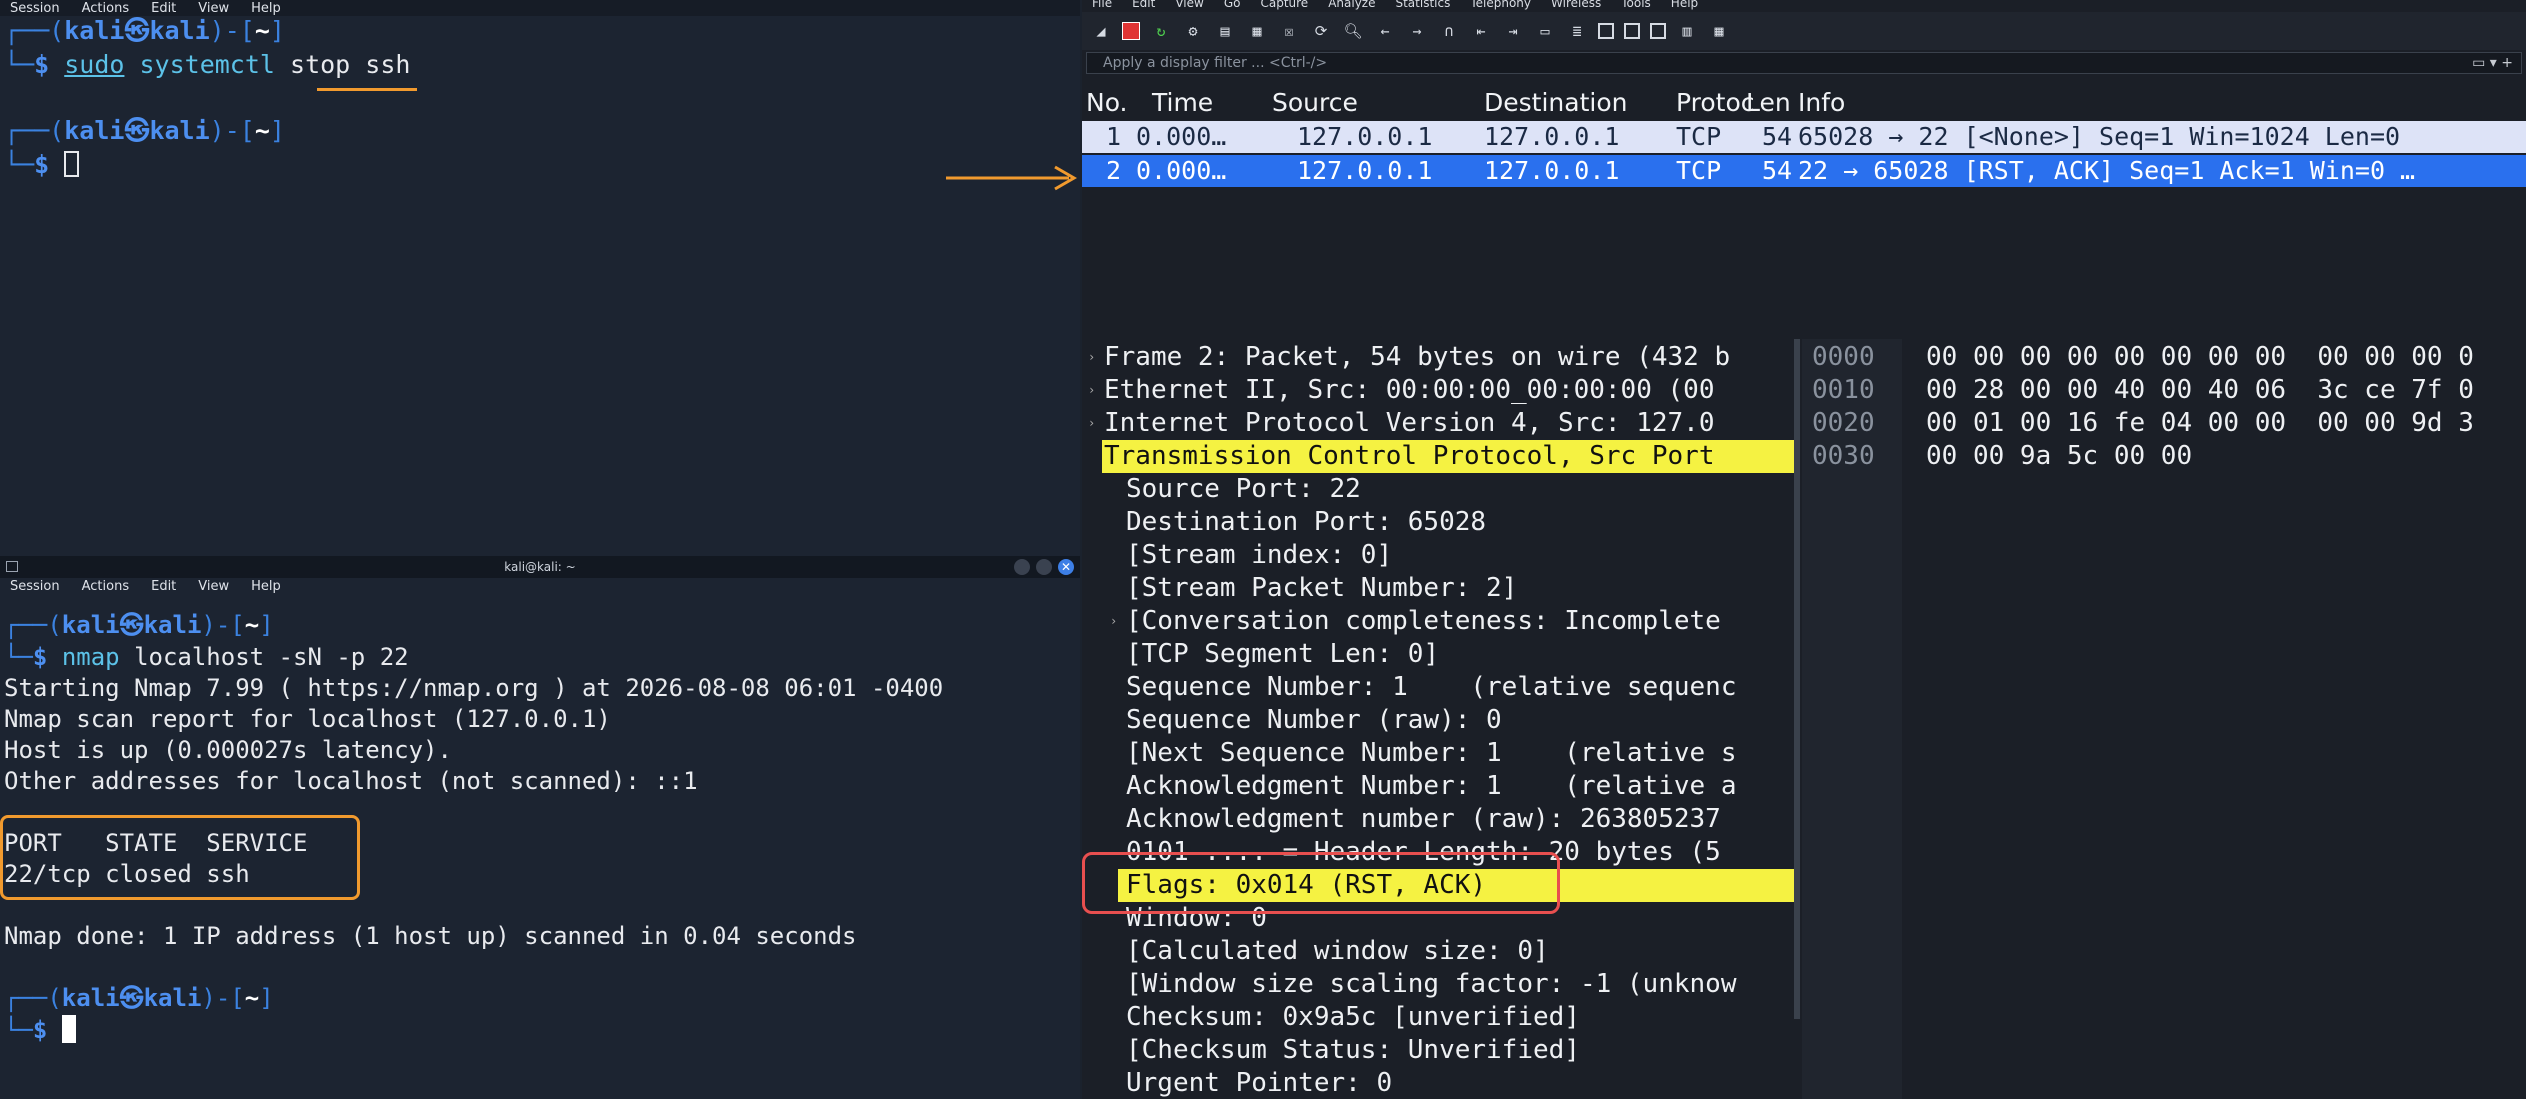 This screenshot has height=1099, width=2526. I want to click on col-length: Len, so click(1768, 102).